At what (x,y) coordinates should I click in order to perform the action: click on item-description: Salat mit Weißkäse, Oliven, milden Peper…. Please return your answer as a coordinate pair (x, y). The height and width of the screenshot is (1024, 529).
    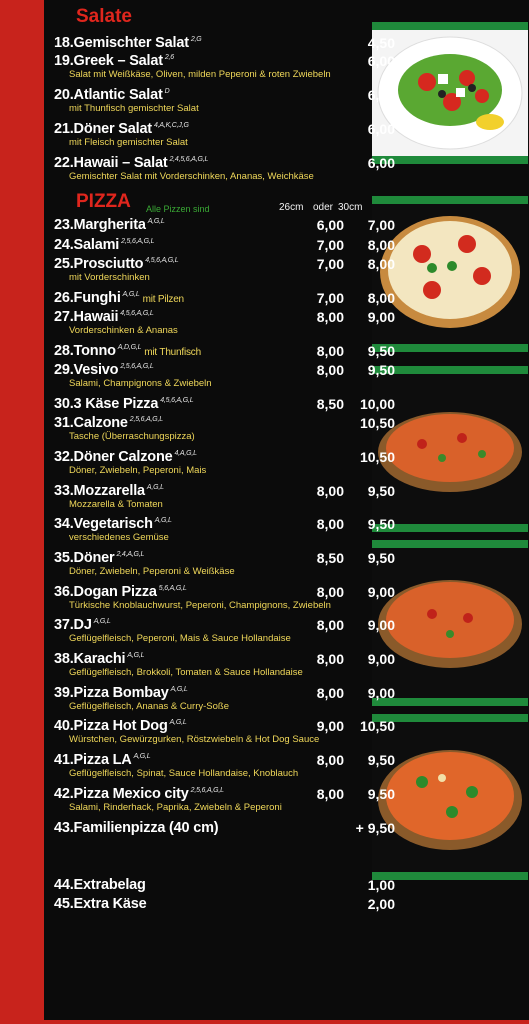
    Looking at the image, I should click on (200, 74).